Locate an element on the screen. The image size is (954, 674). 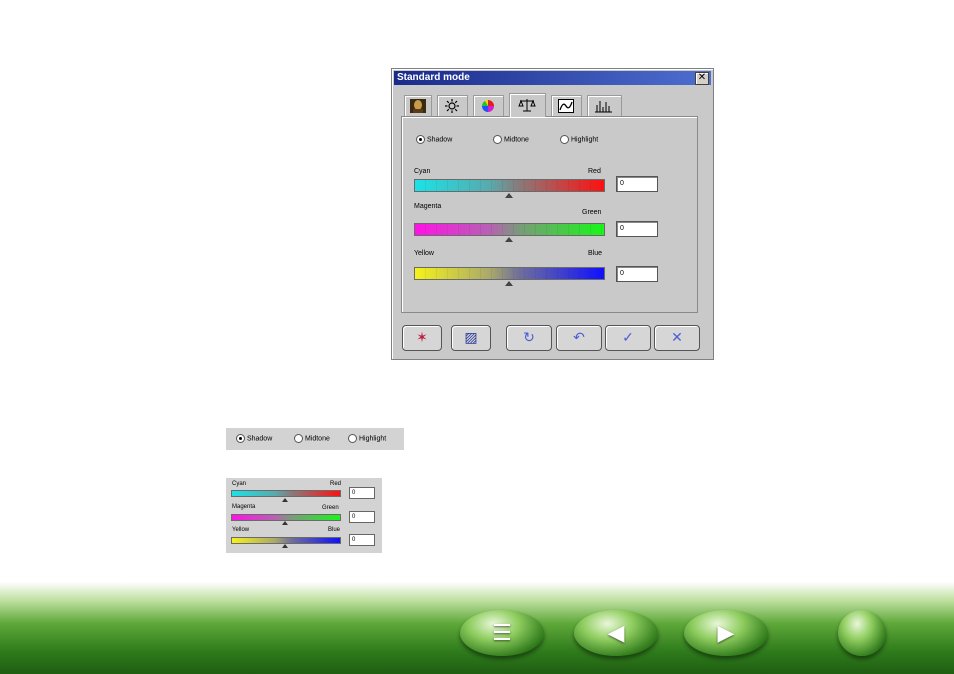
curve-icon is located at coordinates (566, 106).